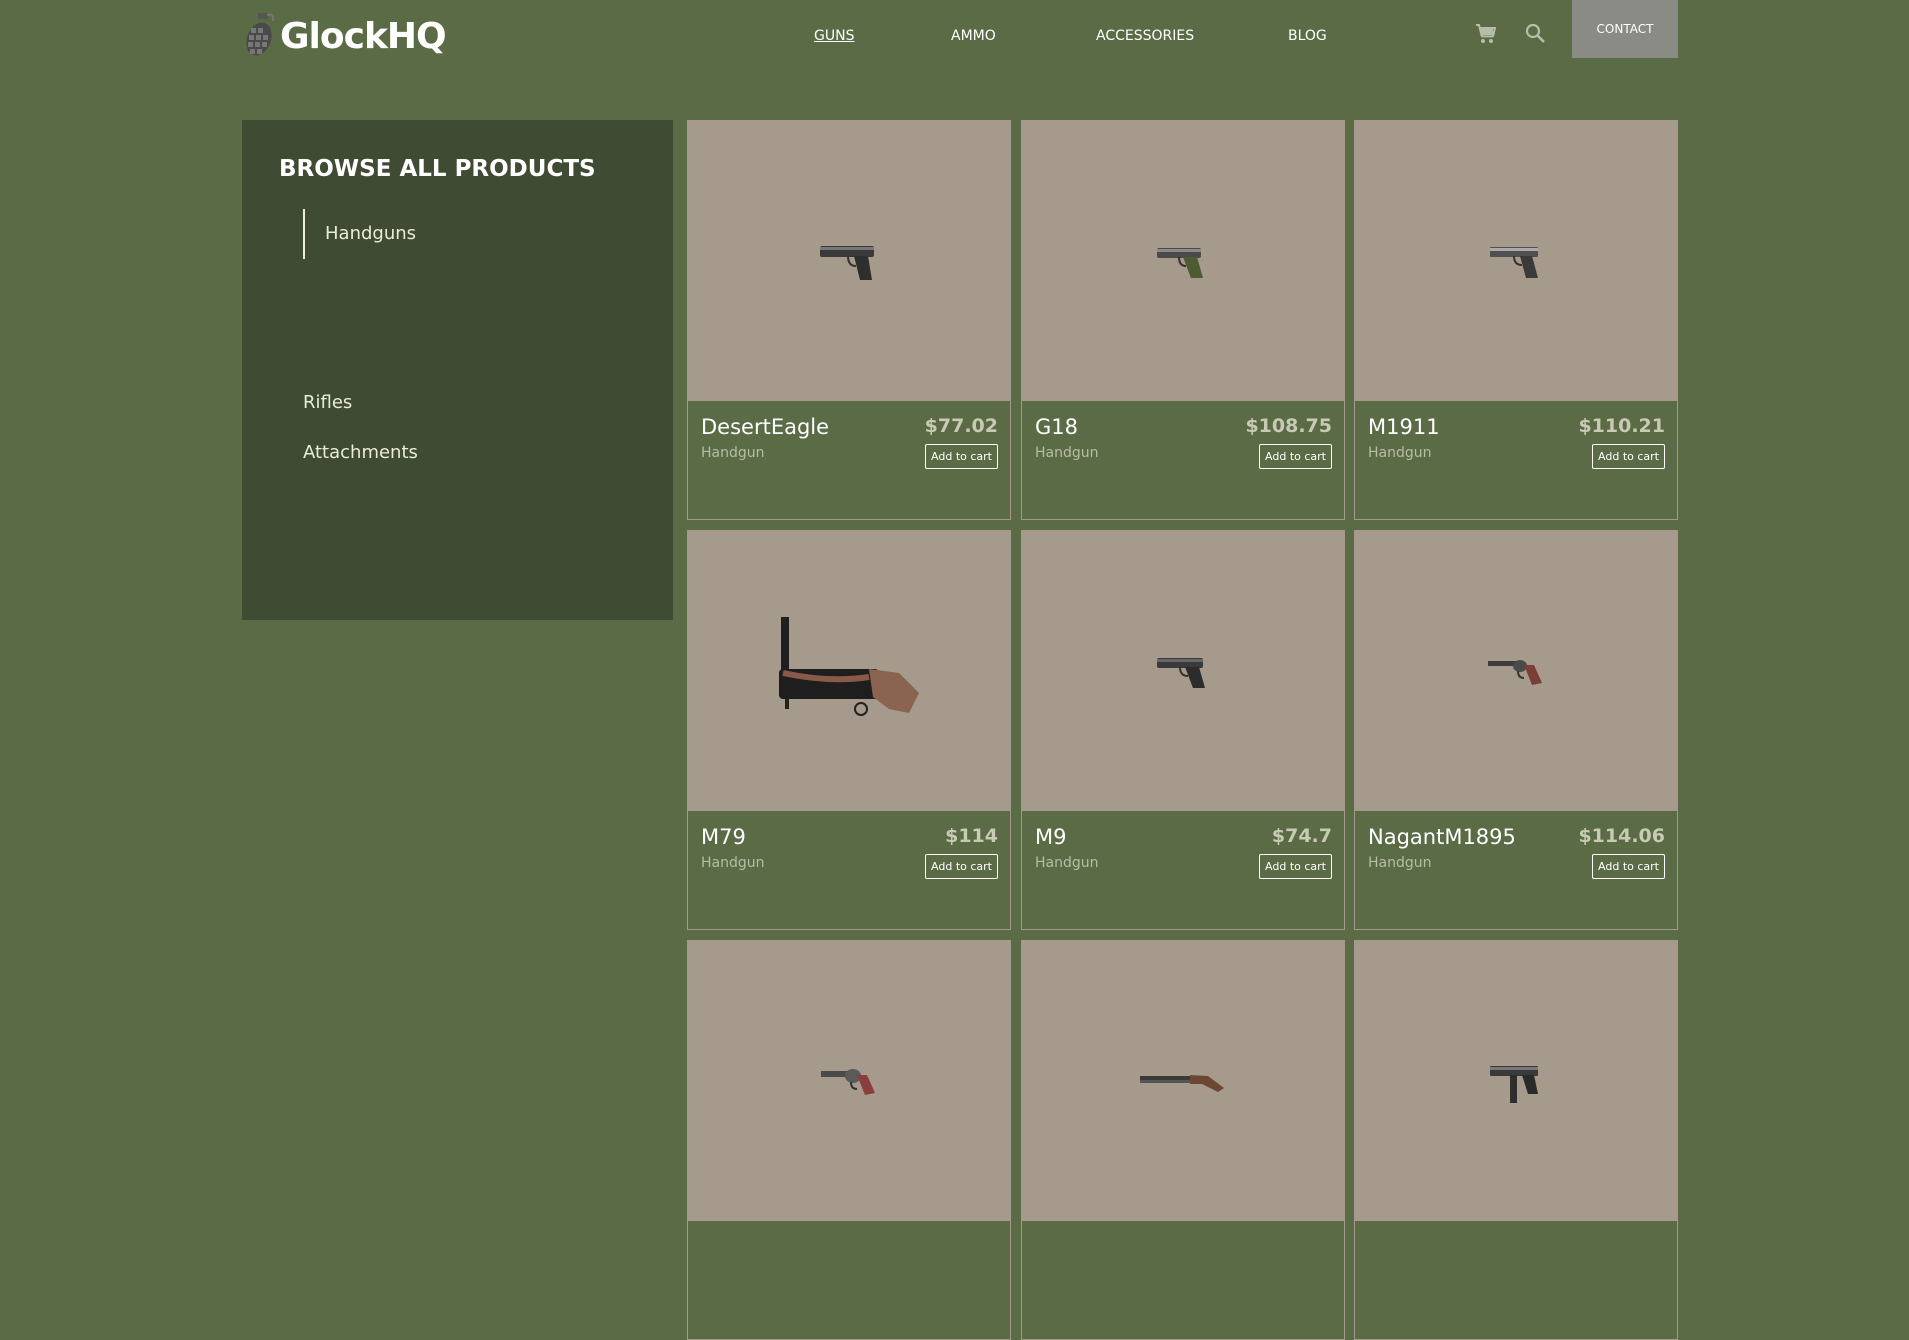 This screenshot has height=1340, width=1909. Describe the element at coordinates (1621, 426) in the screenshot. I see `product-price: $110.21` at that location.